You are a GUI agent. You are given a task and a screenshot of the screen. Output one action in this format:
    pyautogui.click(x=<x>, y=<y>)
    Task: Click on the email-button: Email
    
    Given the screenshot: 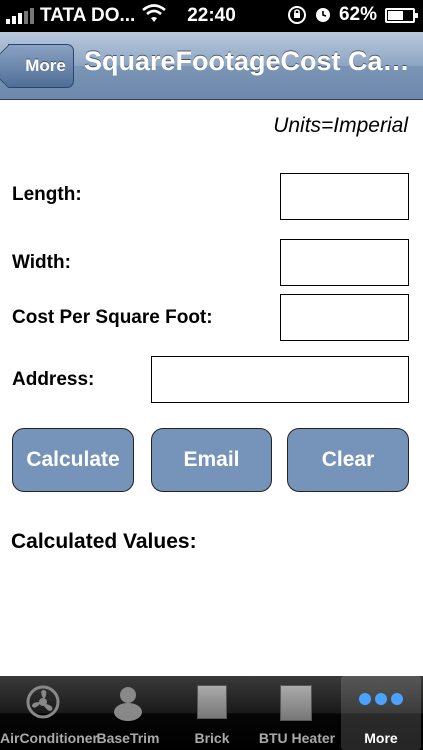 What is the action you would take?
    pyautogui.click(x=211, y=460)
    